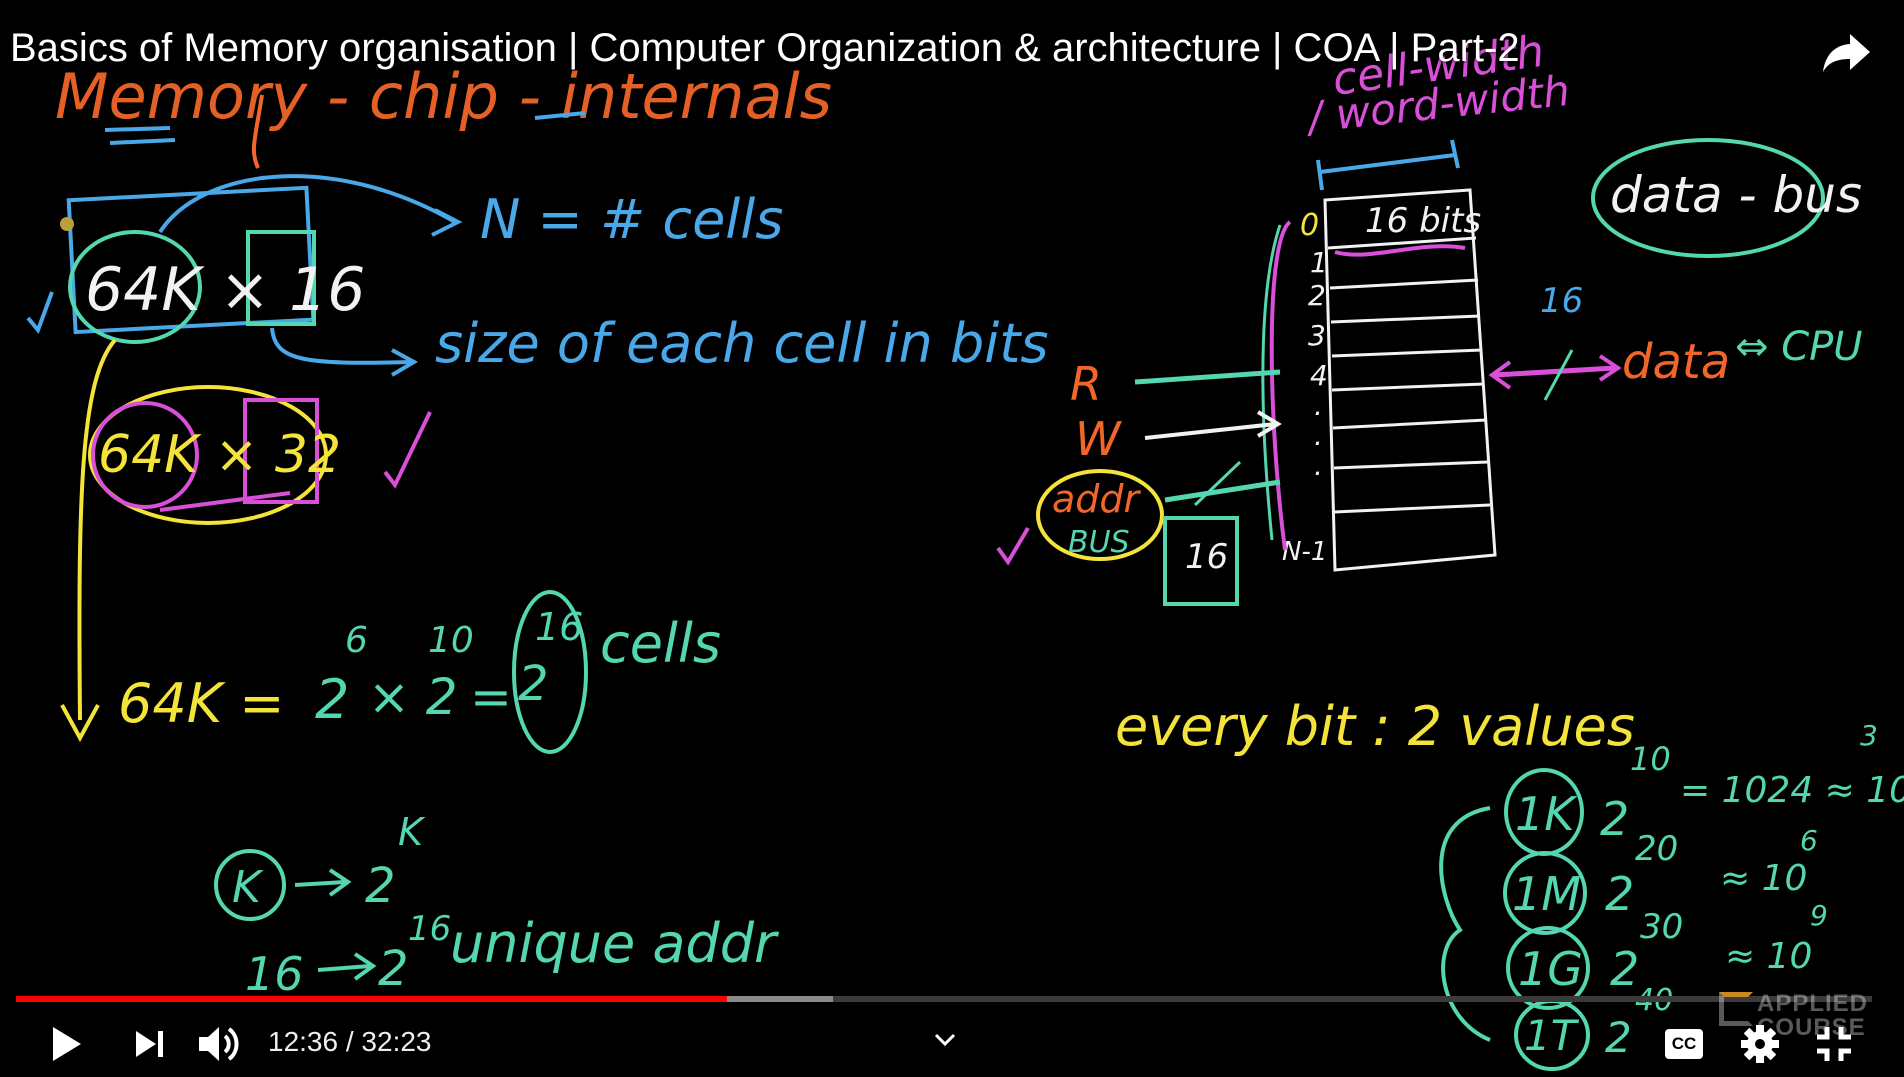 The image size is (1904, 1077). I want to click on unique-exp: 16, so click(429, 929).